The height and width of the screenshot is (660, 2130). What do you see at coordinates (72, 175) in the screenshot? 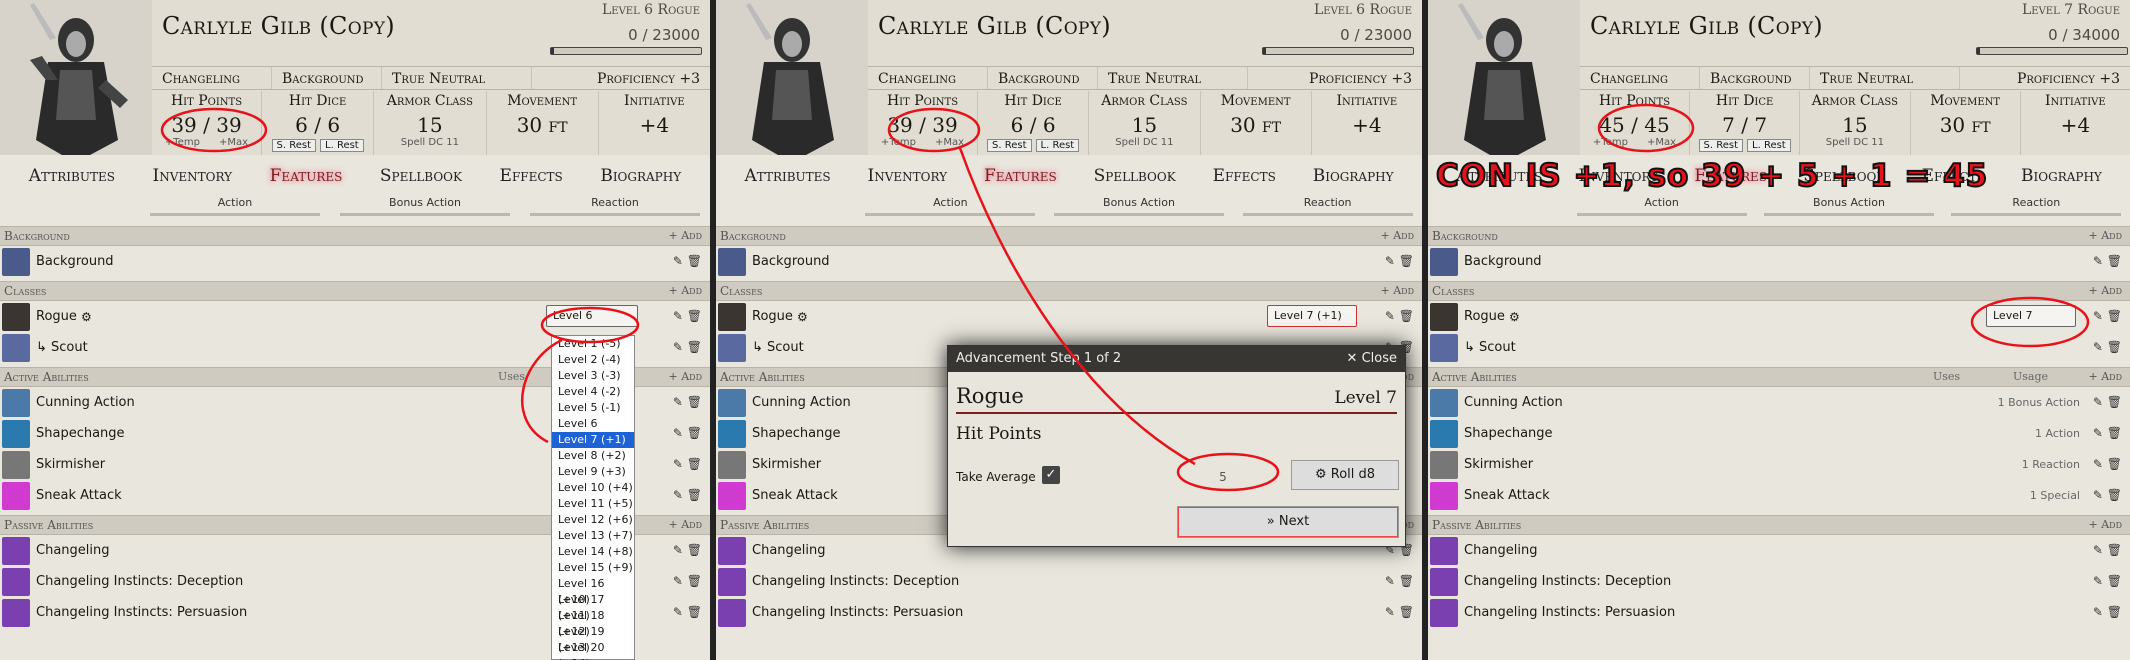
I see `tab-attributes: Attributes` at bounding box center [72, 175].